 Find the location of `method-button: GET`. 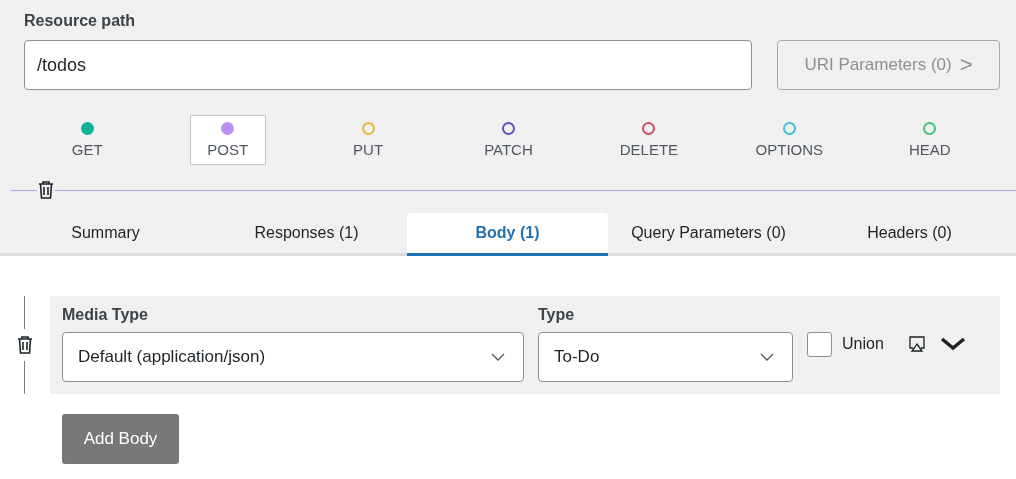

method-button: GET is located at coordinates (87, 140).